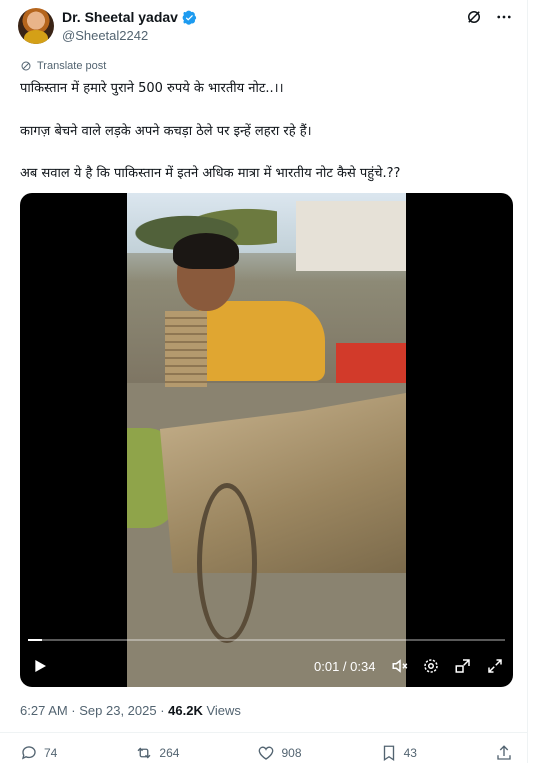 Image resolution: width=533 pixels, height=763 pixels. Describe the element at coordinates (398, 753) in the screenshot. I see `bookmark-button: 43` at that location.